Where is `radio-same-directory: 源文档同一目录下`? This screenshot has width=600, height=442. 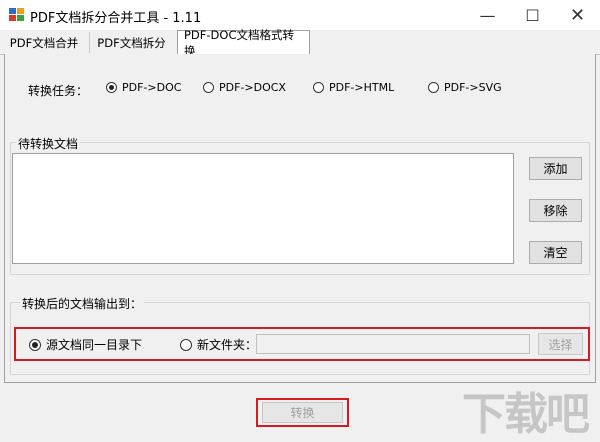 radio-same-directory: 源文档同一目录下 is located at coordinates (85, 344).